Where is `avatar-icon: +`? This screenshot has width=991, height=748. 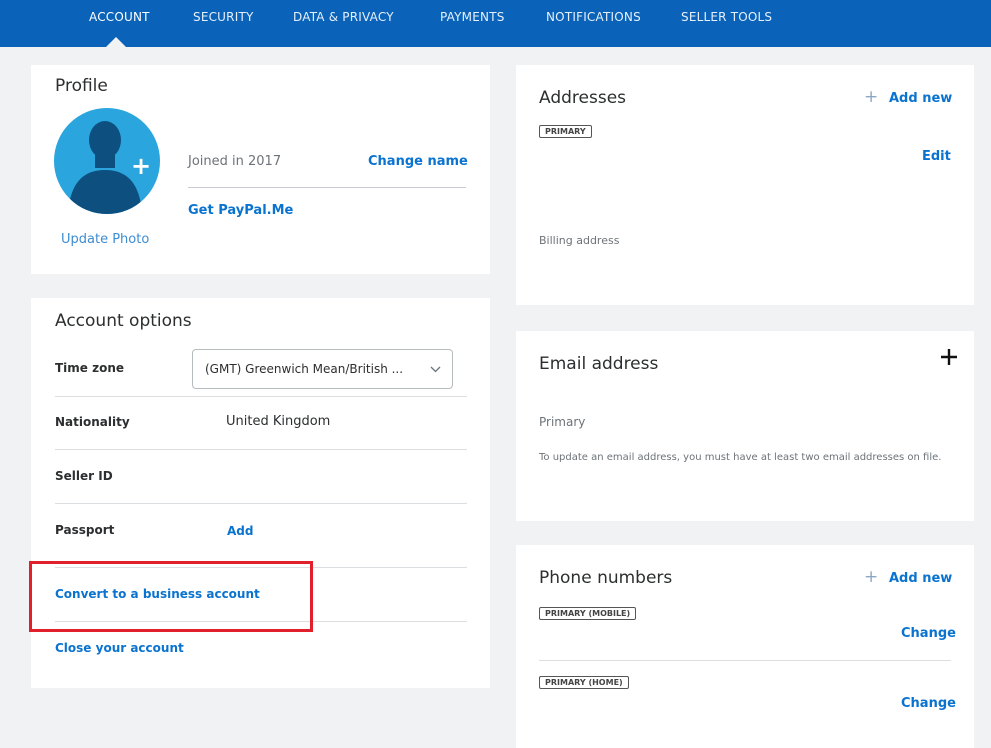 avatar-icon: + is located at coordinates (107, 161).